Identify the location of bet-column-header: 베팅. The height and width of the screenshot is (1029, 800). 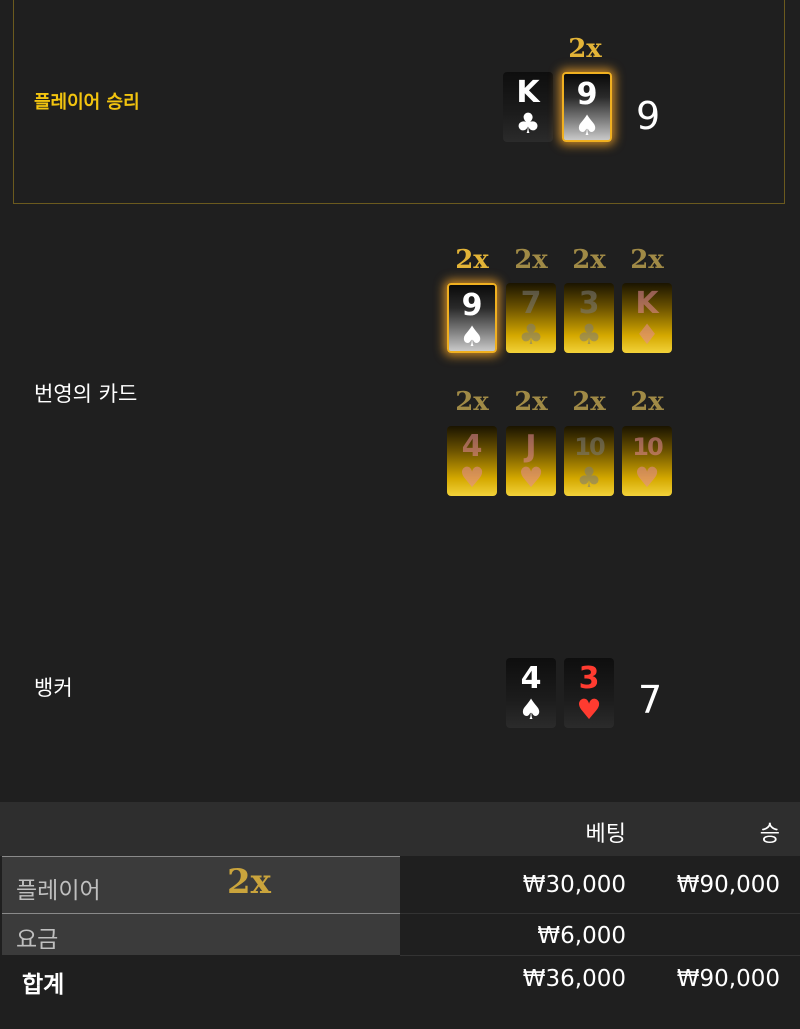
(605, 834).